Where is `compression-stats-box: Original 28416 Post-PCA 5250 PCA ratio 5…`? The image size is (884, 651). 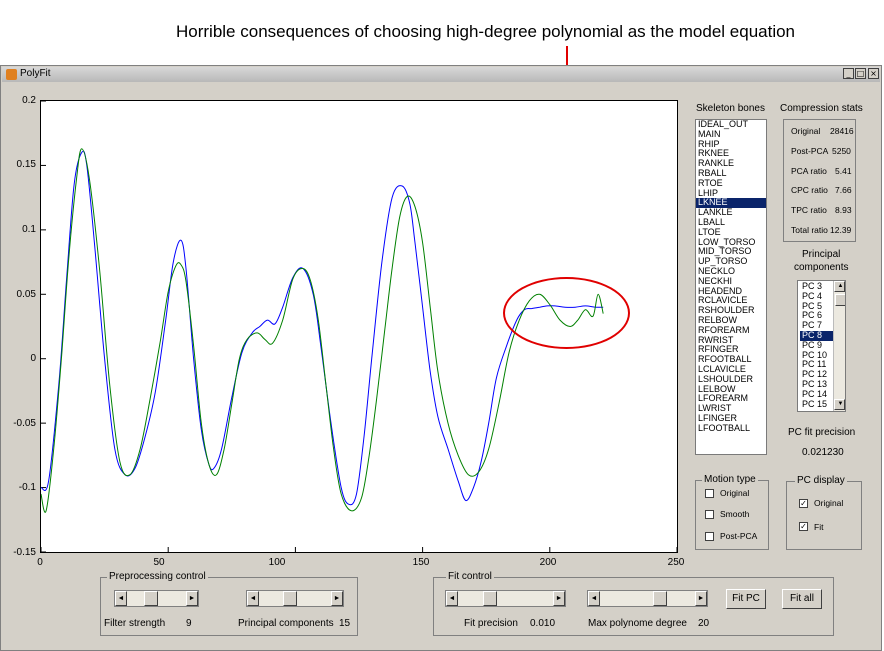 compression-stats-box: Original 28416 Post-PCA 5250 PCA ratio 5… is located at coordinates (819, 180).